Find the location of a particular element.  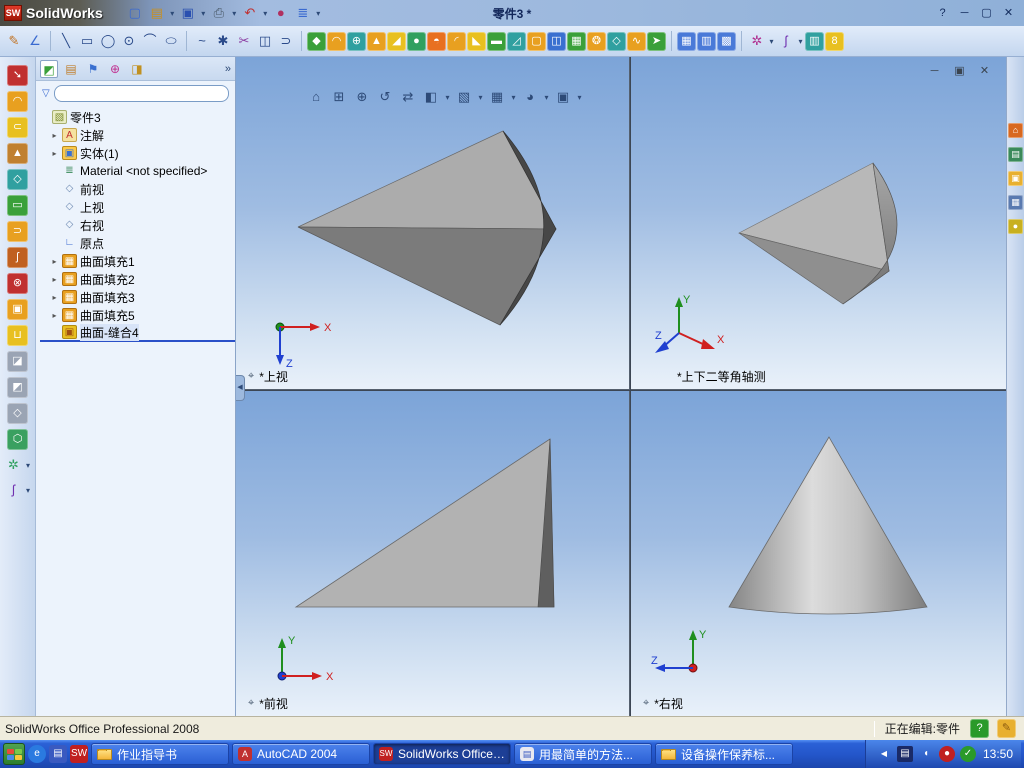

tree-item-surface-fill1: ▸ ▦ 曲面填充1 is located at coordinates (137, 261).